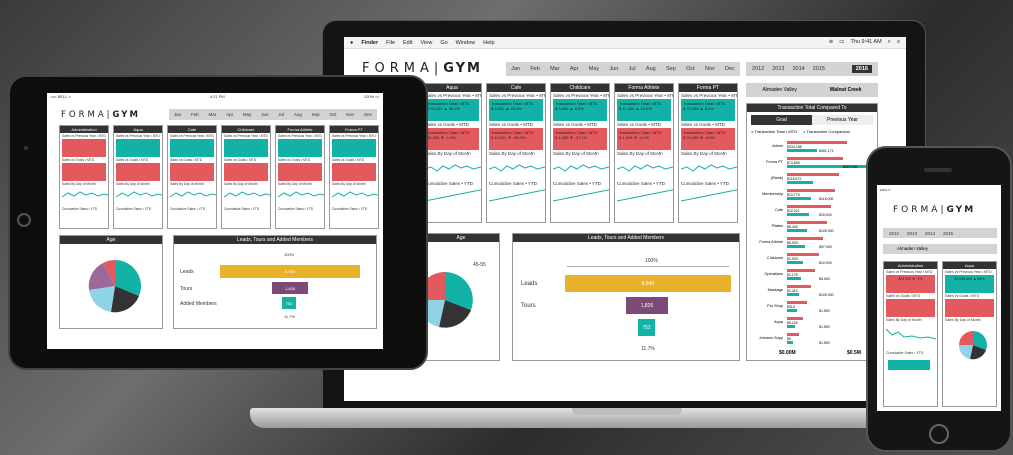 Image resolution: width=1013 pixels, height=455 pixels. I want to click on transaction-row: Forma PT $74,690 $520,000, so click(812, 163).